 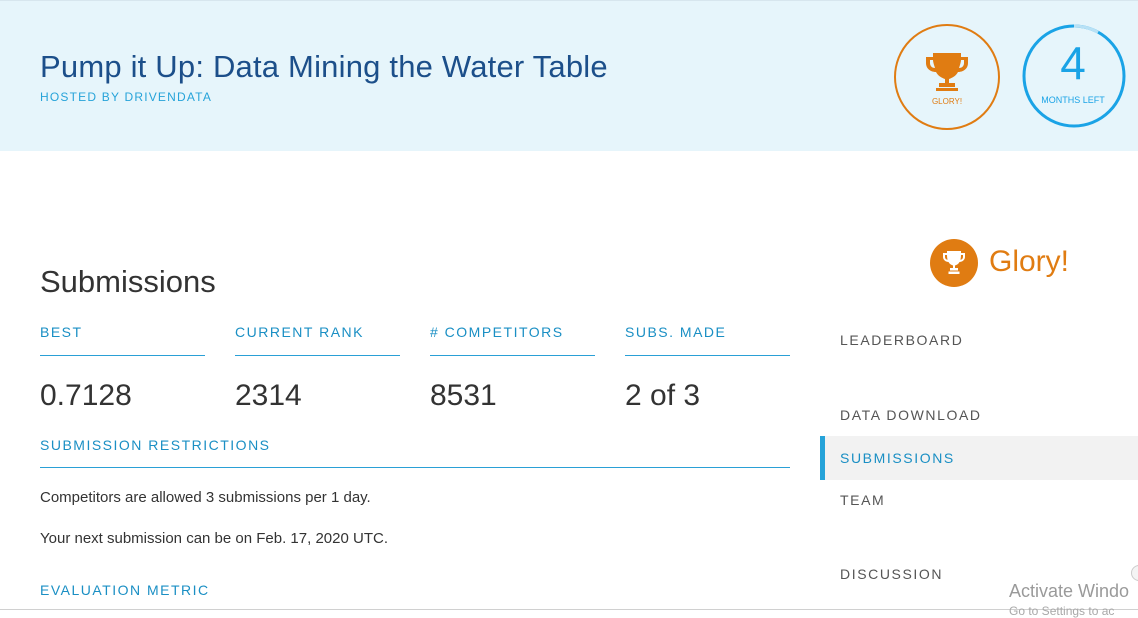 What do you see at coordinates (979, 340) in the screenshot?
I see `sidebar-item-leaderboard: LEADERBOARD` at bounding box center [979, 340].